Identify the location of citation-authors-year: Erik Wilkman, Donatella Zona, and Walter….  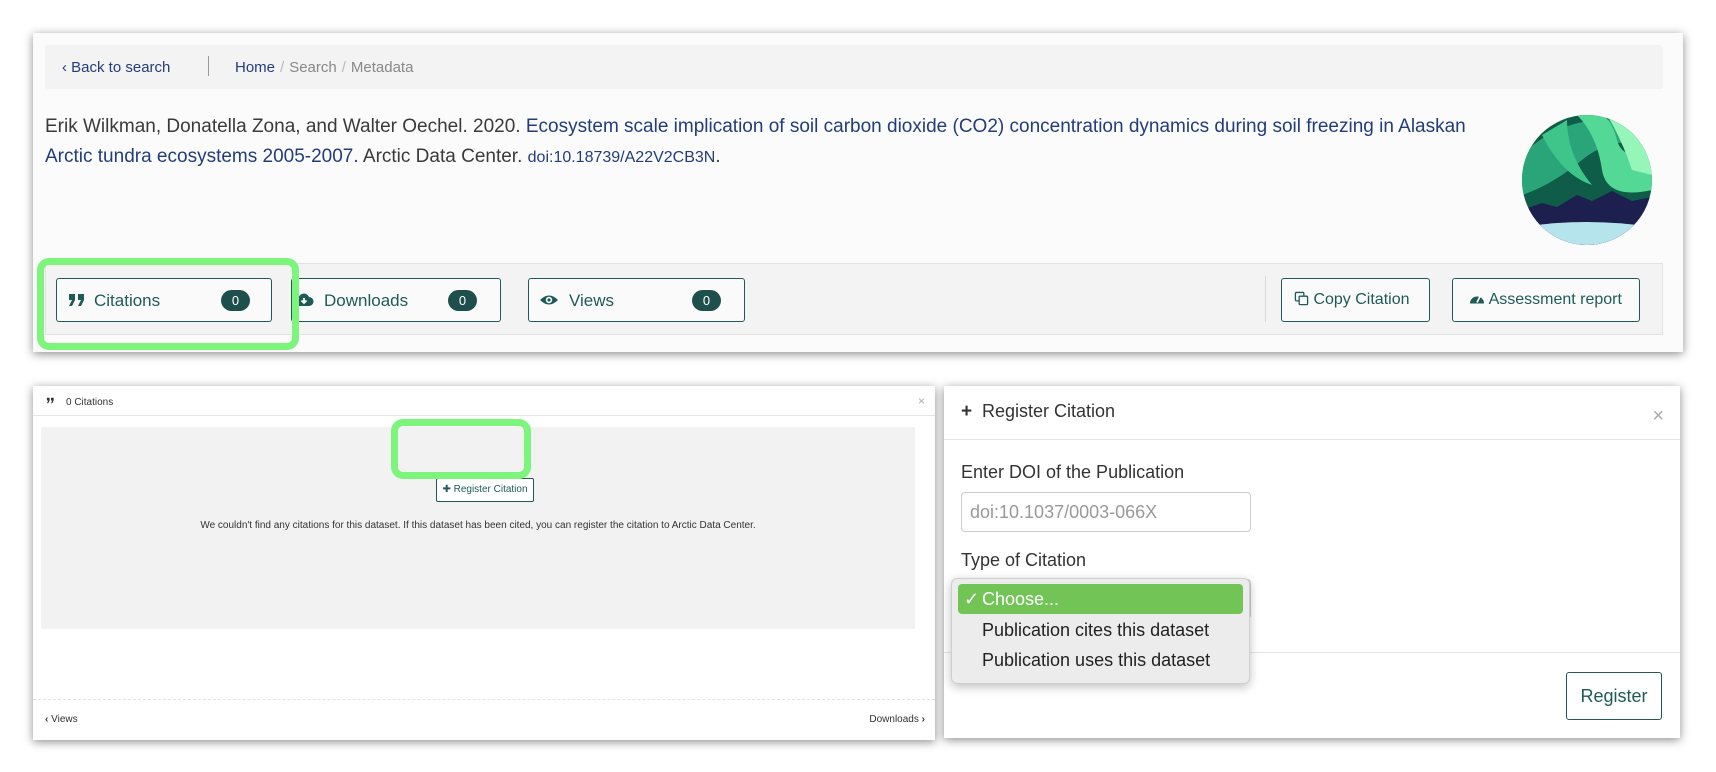
(285, 126).